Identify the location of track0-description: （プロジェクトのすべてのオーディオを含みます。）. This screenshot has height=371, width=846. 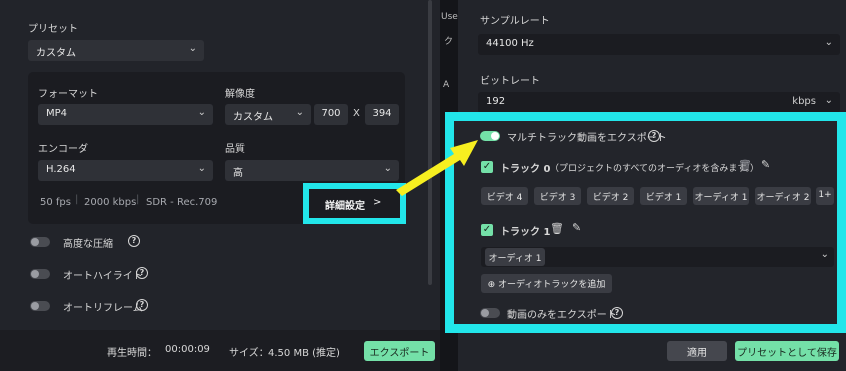
(654, 169).